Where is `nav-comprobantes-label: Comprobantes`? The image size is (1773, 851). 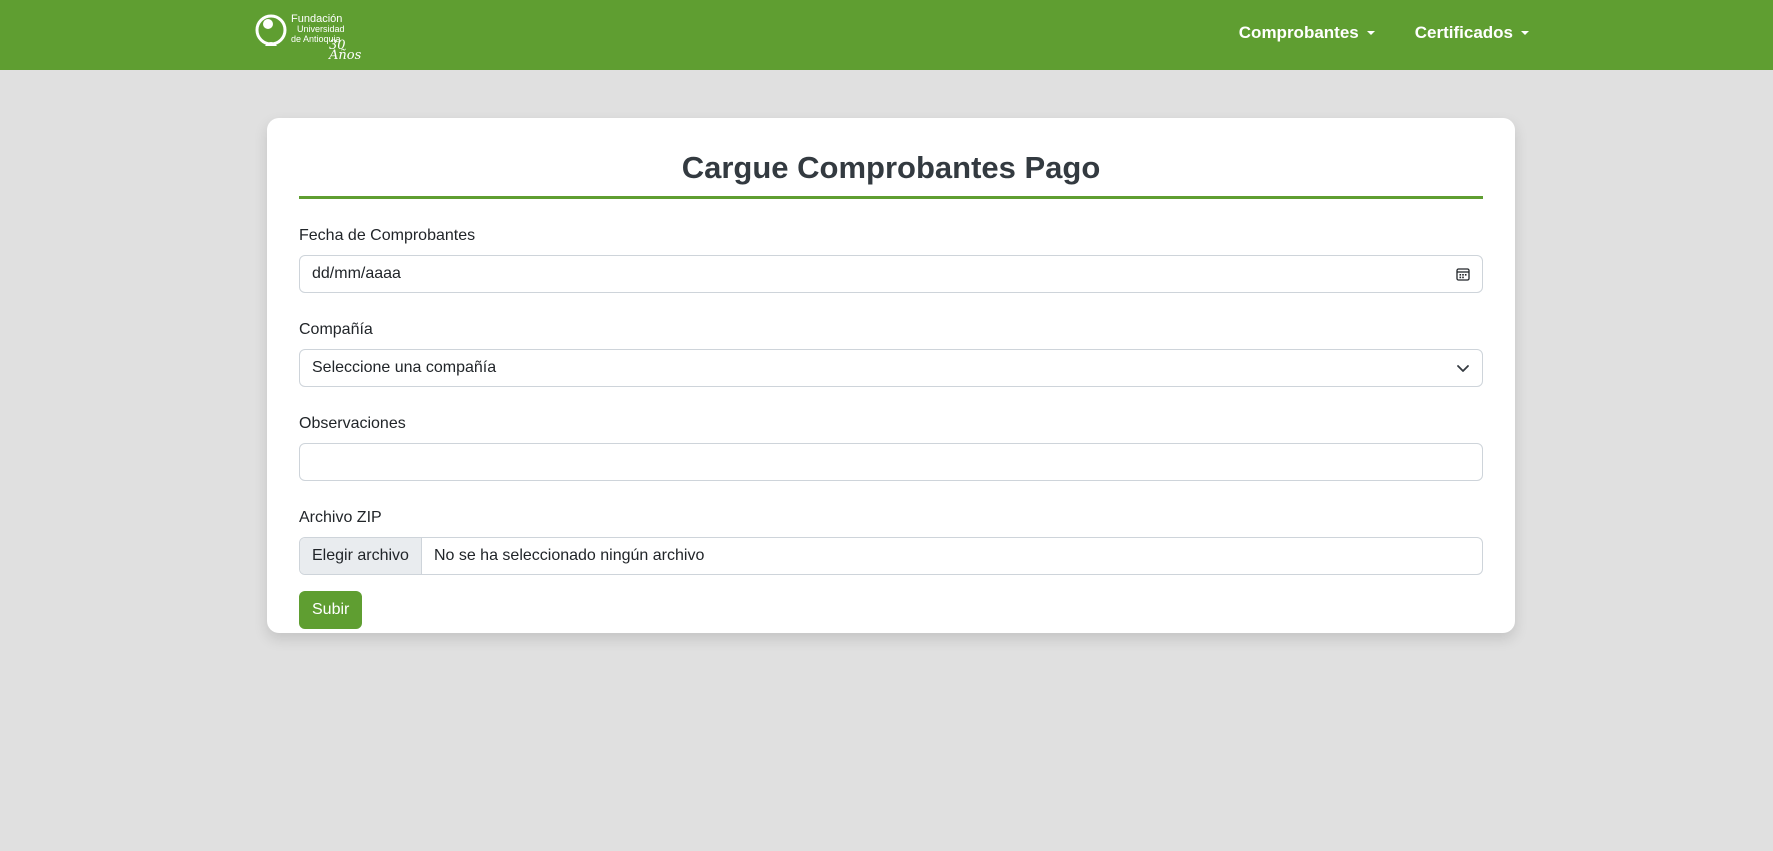
nav-comprobantes-label: Comprobantes is located at coordinates (1298, 32).